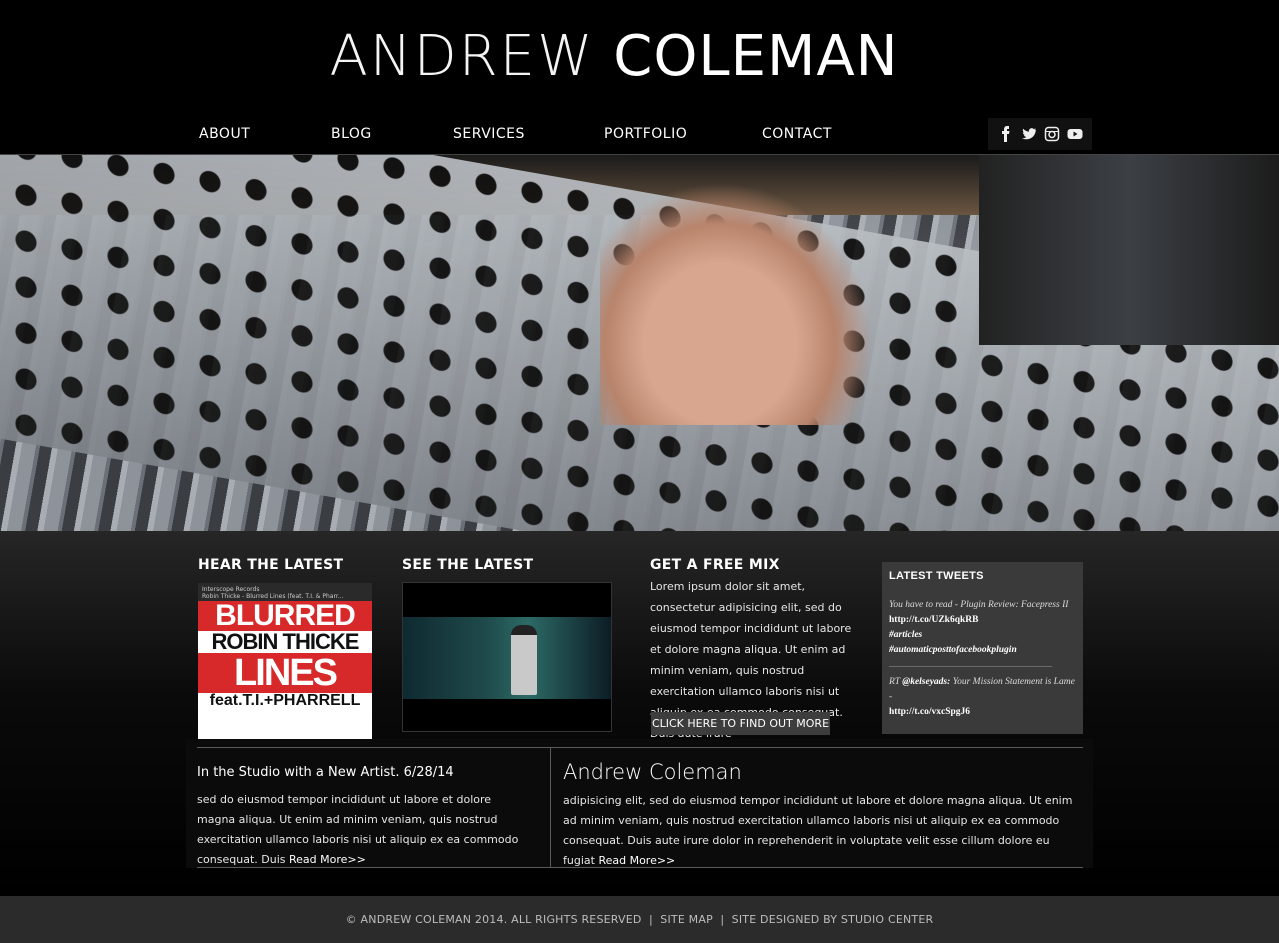 The image size is (1279, 943). I want to click on hero-hands, so click(750, 290).